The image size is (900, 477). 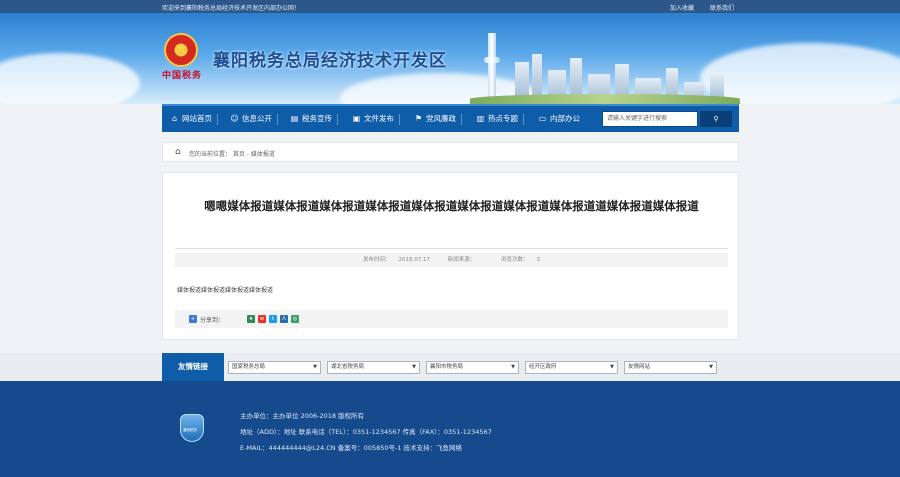 What do you see at coordinates (274, 367) in the screenshot?
I see `friend-link-select: 国家税务总局 ▼` at bounding box center [274, 367].